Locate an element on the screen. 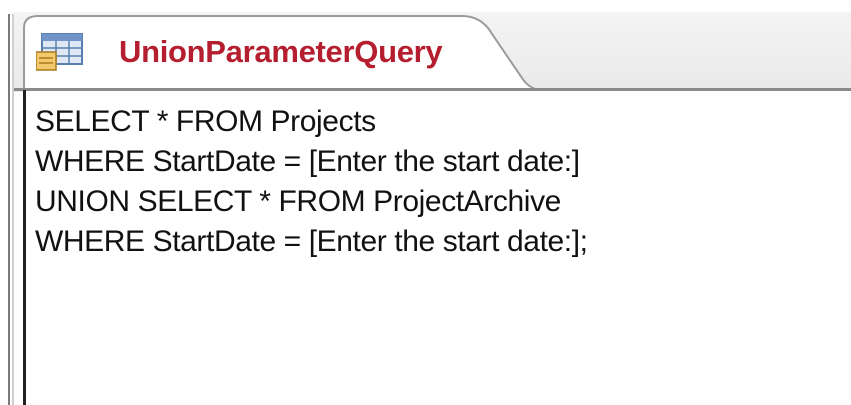  window-border-outer is located at coordinates (9, 209).